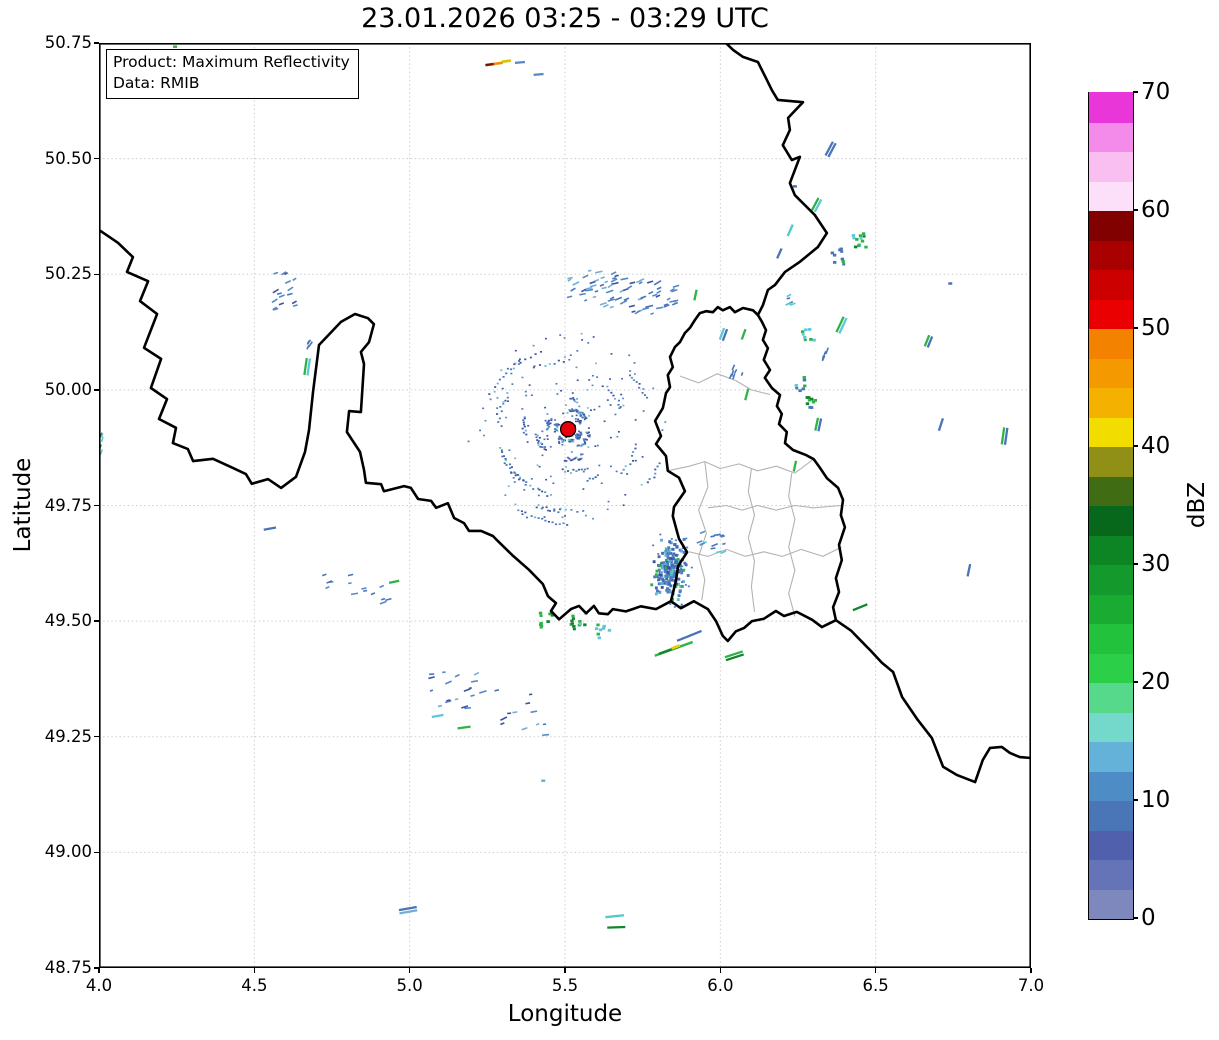 The width and height of the screenshot is (1219, 1040). I want to click on y-tick-label: 49.25, so click(68, 736).